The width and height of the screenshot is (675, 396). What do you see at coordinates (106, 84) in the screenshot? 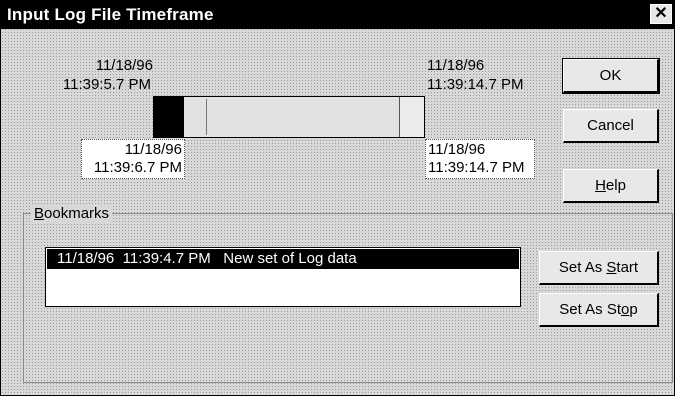
I see `log-start-time: 11:39:5.7 PM` at bounding box center [106, 84].